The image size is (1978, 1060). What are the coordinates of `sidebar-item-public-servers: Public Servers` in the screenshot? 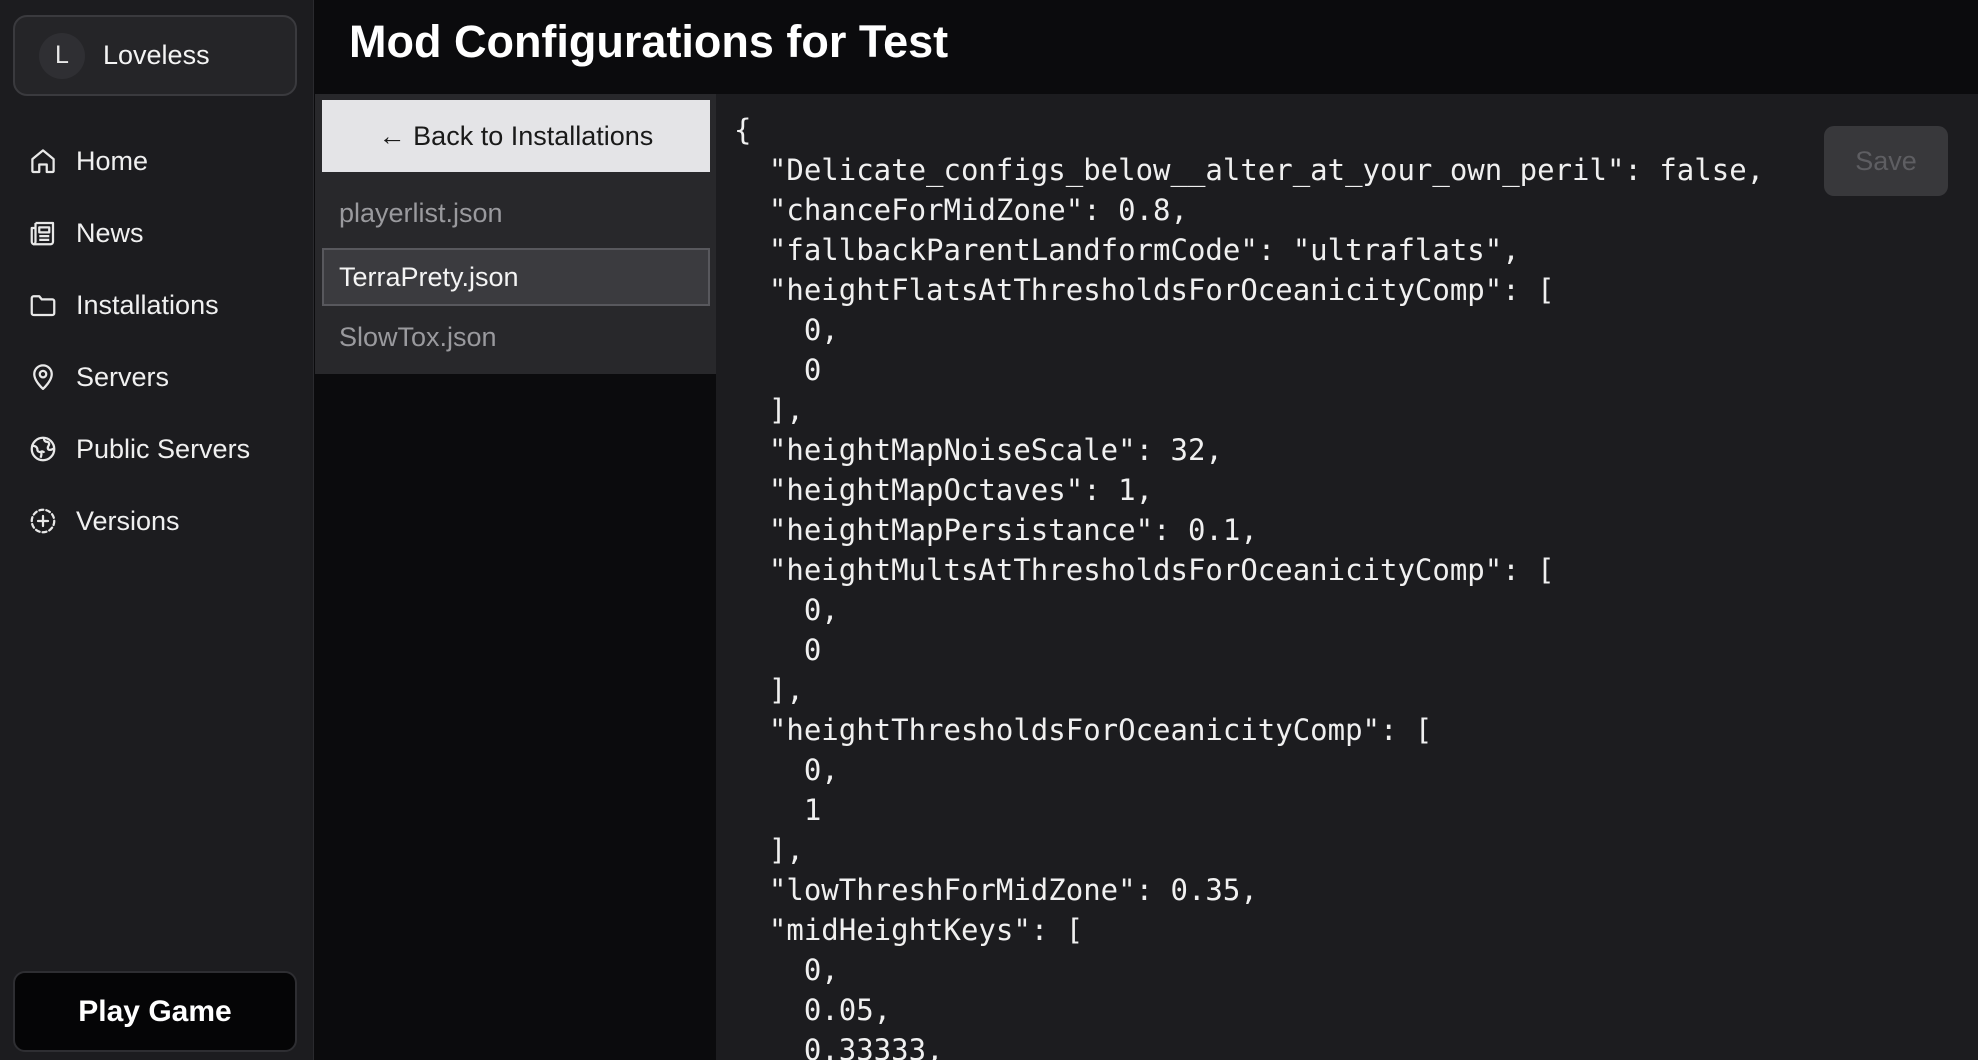 It's located at (157, 449).